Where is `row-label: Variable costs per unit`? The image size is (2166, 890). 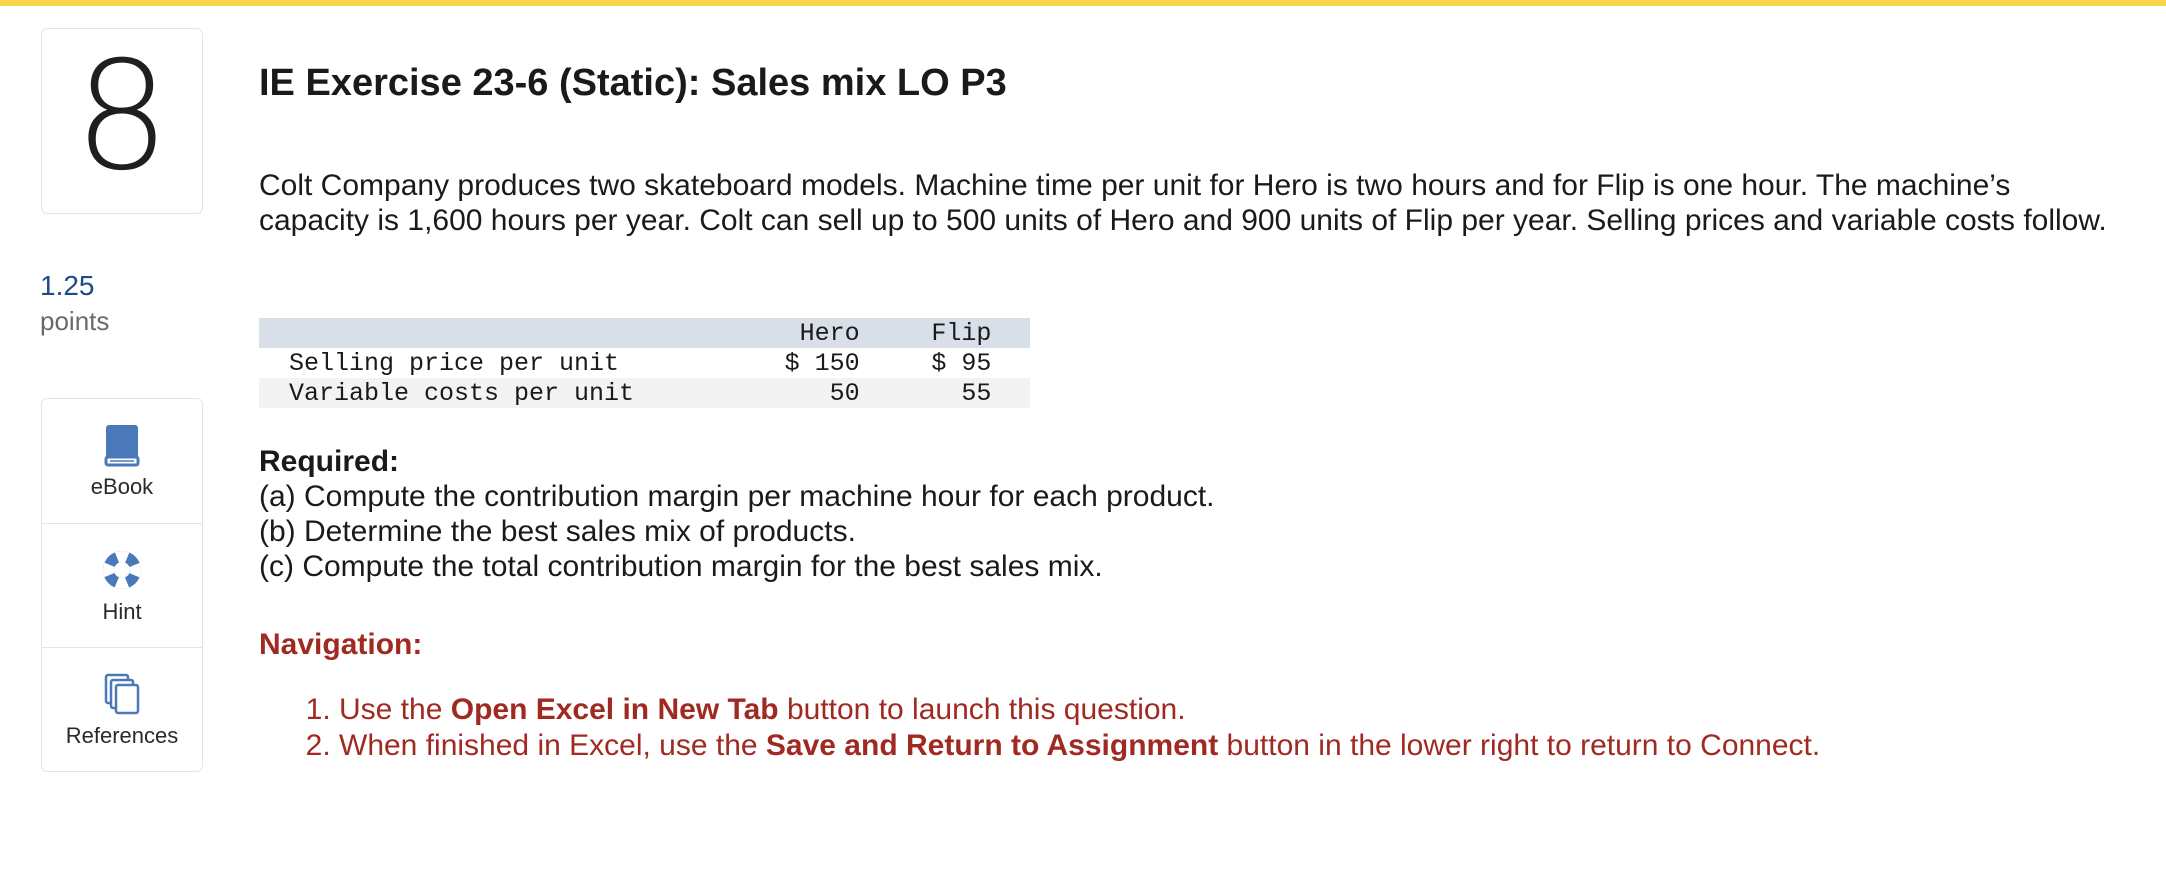
row-label: Variable costs per unit is located at coordinates (462, 393).